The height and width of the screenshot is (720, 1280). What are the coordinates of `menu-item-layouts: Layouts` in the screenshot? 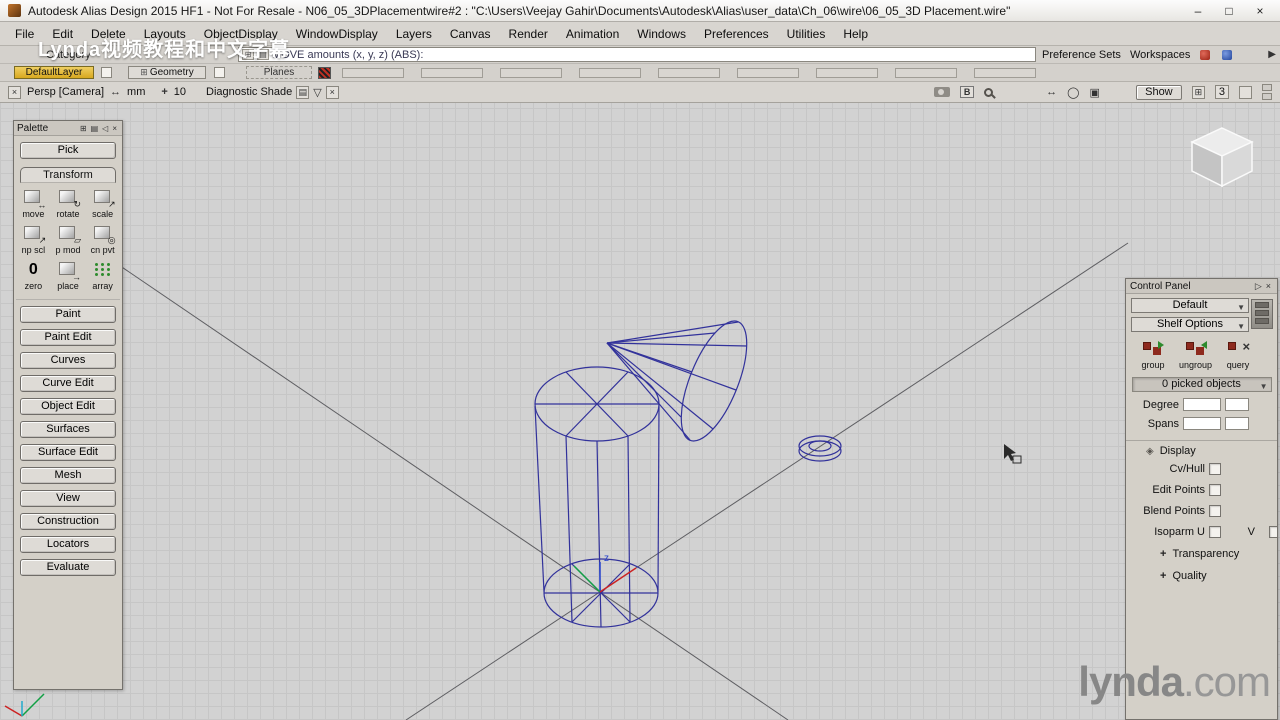 It's located at (165, 34).